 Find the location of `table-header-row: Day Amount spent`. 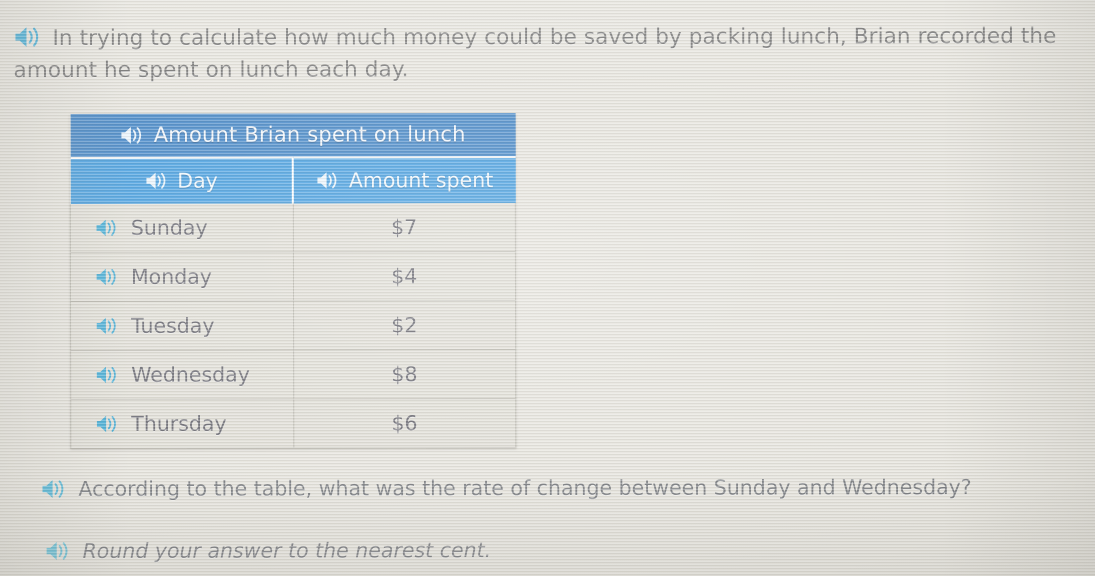

table-header-row: Day Amount spent is located at coordinates (293, 180).